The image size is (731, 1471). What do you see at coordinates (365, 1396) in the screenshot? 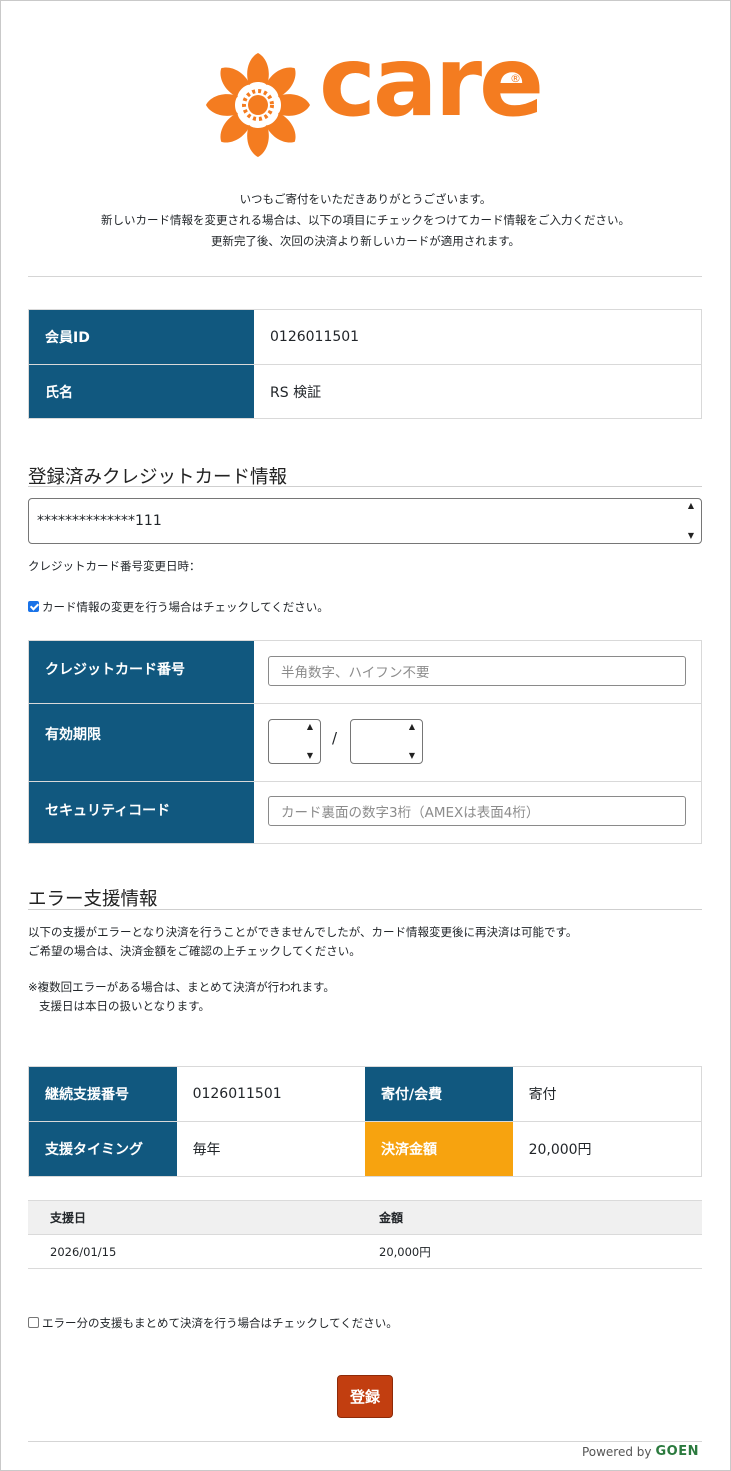
I see `register-button: 登録` at bounding box center [365, 1396].